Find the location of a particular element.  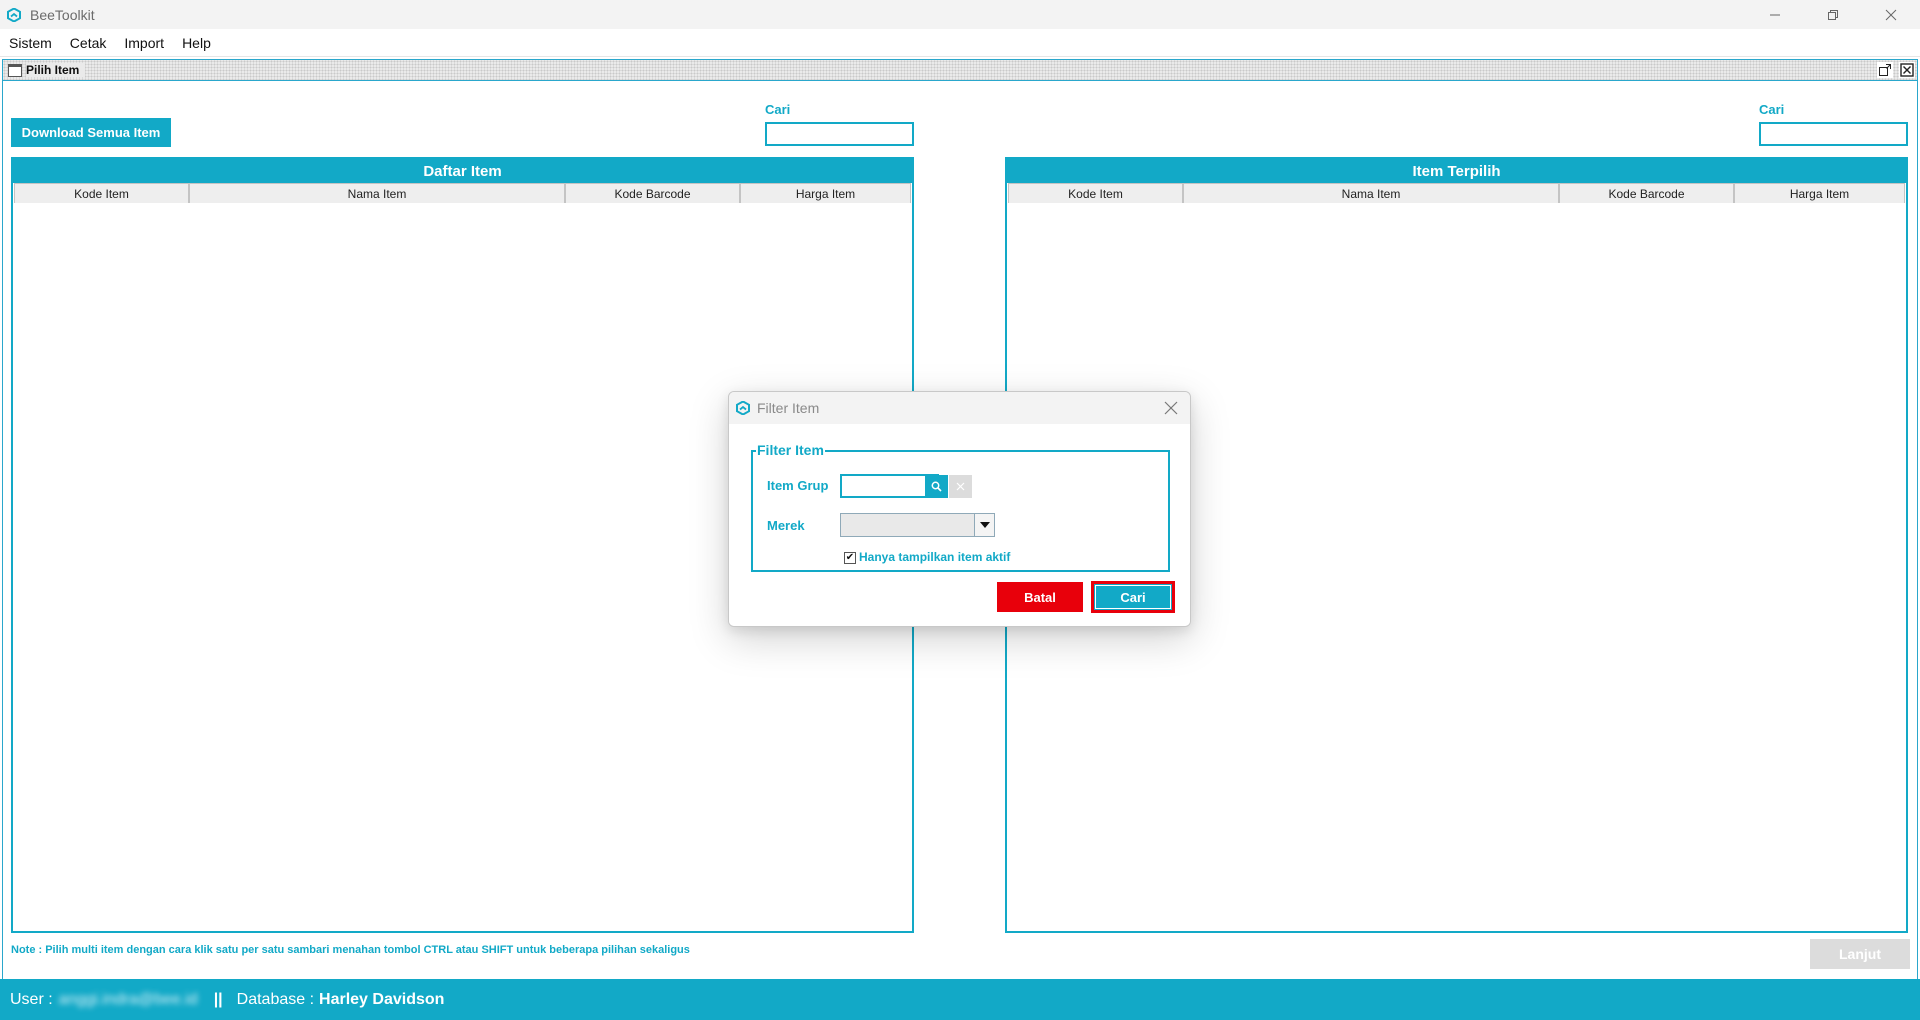

title-bar: BeeToolkit is located at coordinates (960, 14).